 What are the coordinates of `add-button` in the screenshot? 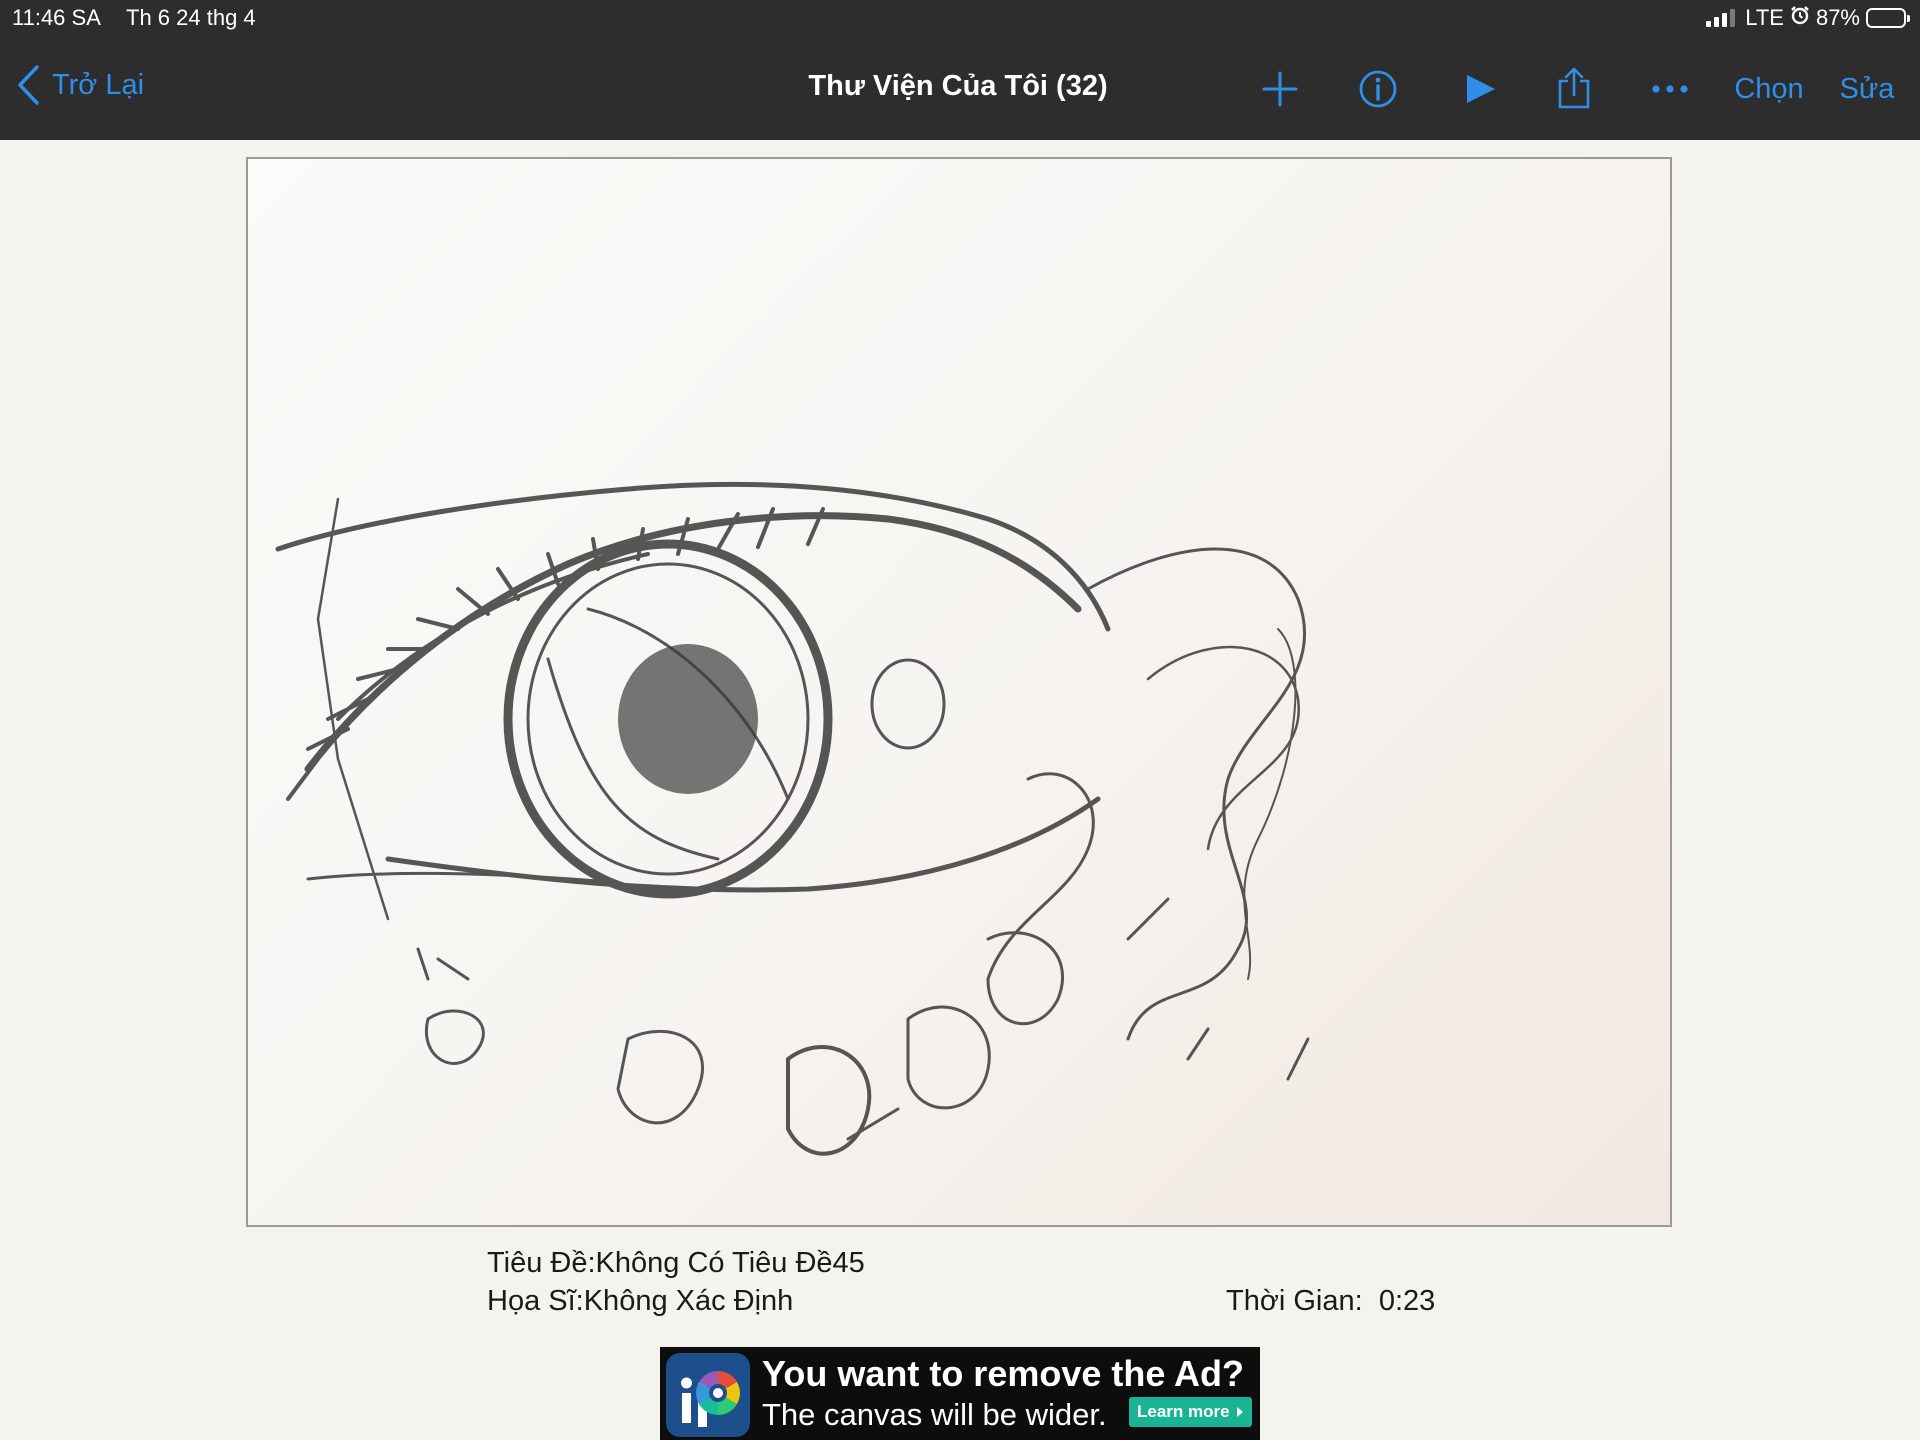 It's located at (1280, 89).